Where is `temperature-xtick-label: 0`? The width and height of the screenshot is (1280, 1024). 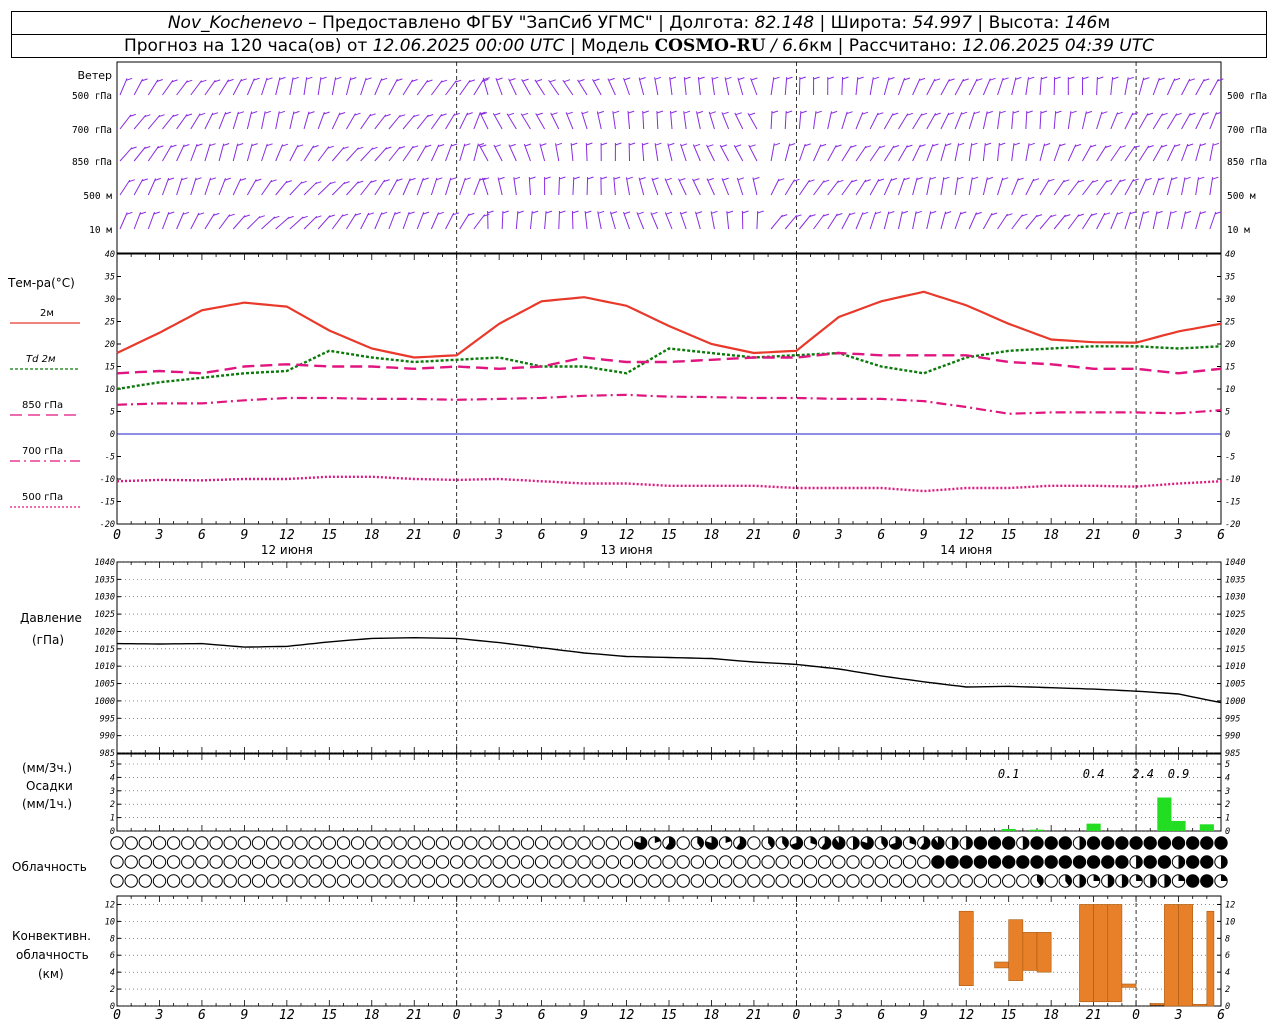
temperature-xtick-label: 0 is located at coordinates (457, 535).